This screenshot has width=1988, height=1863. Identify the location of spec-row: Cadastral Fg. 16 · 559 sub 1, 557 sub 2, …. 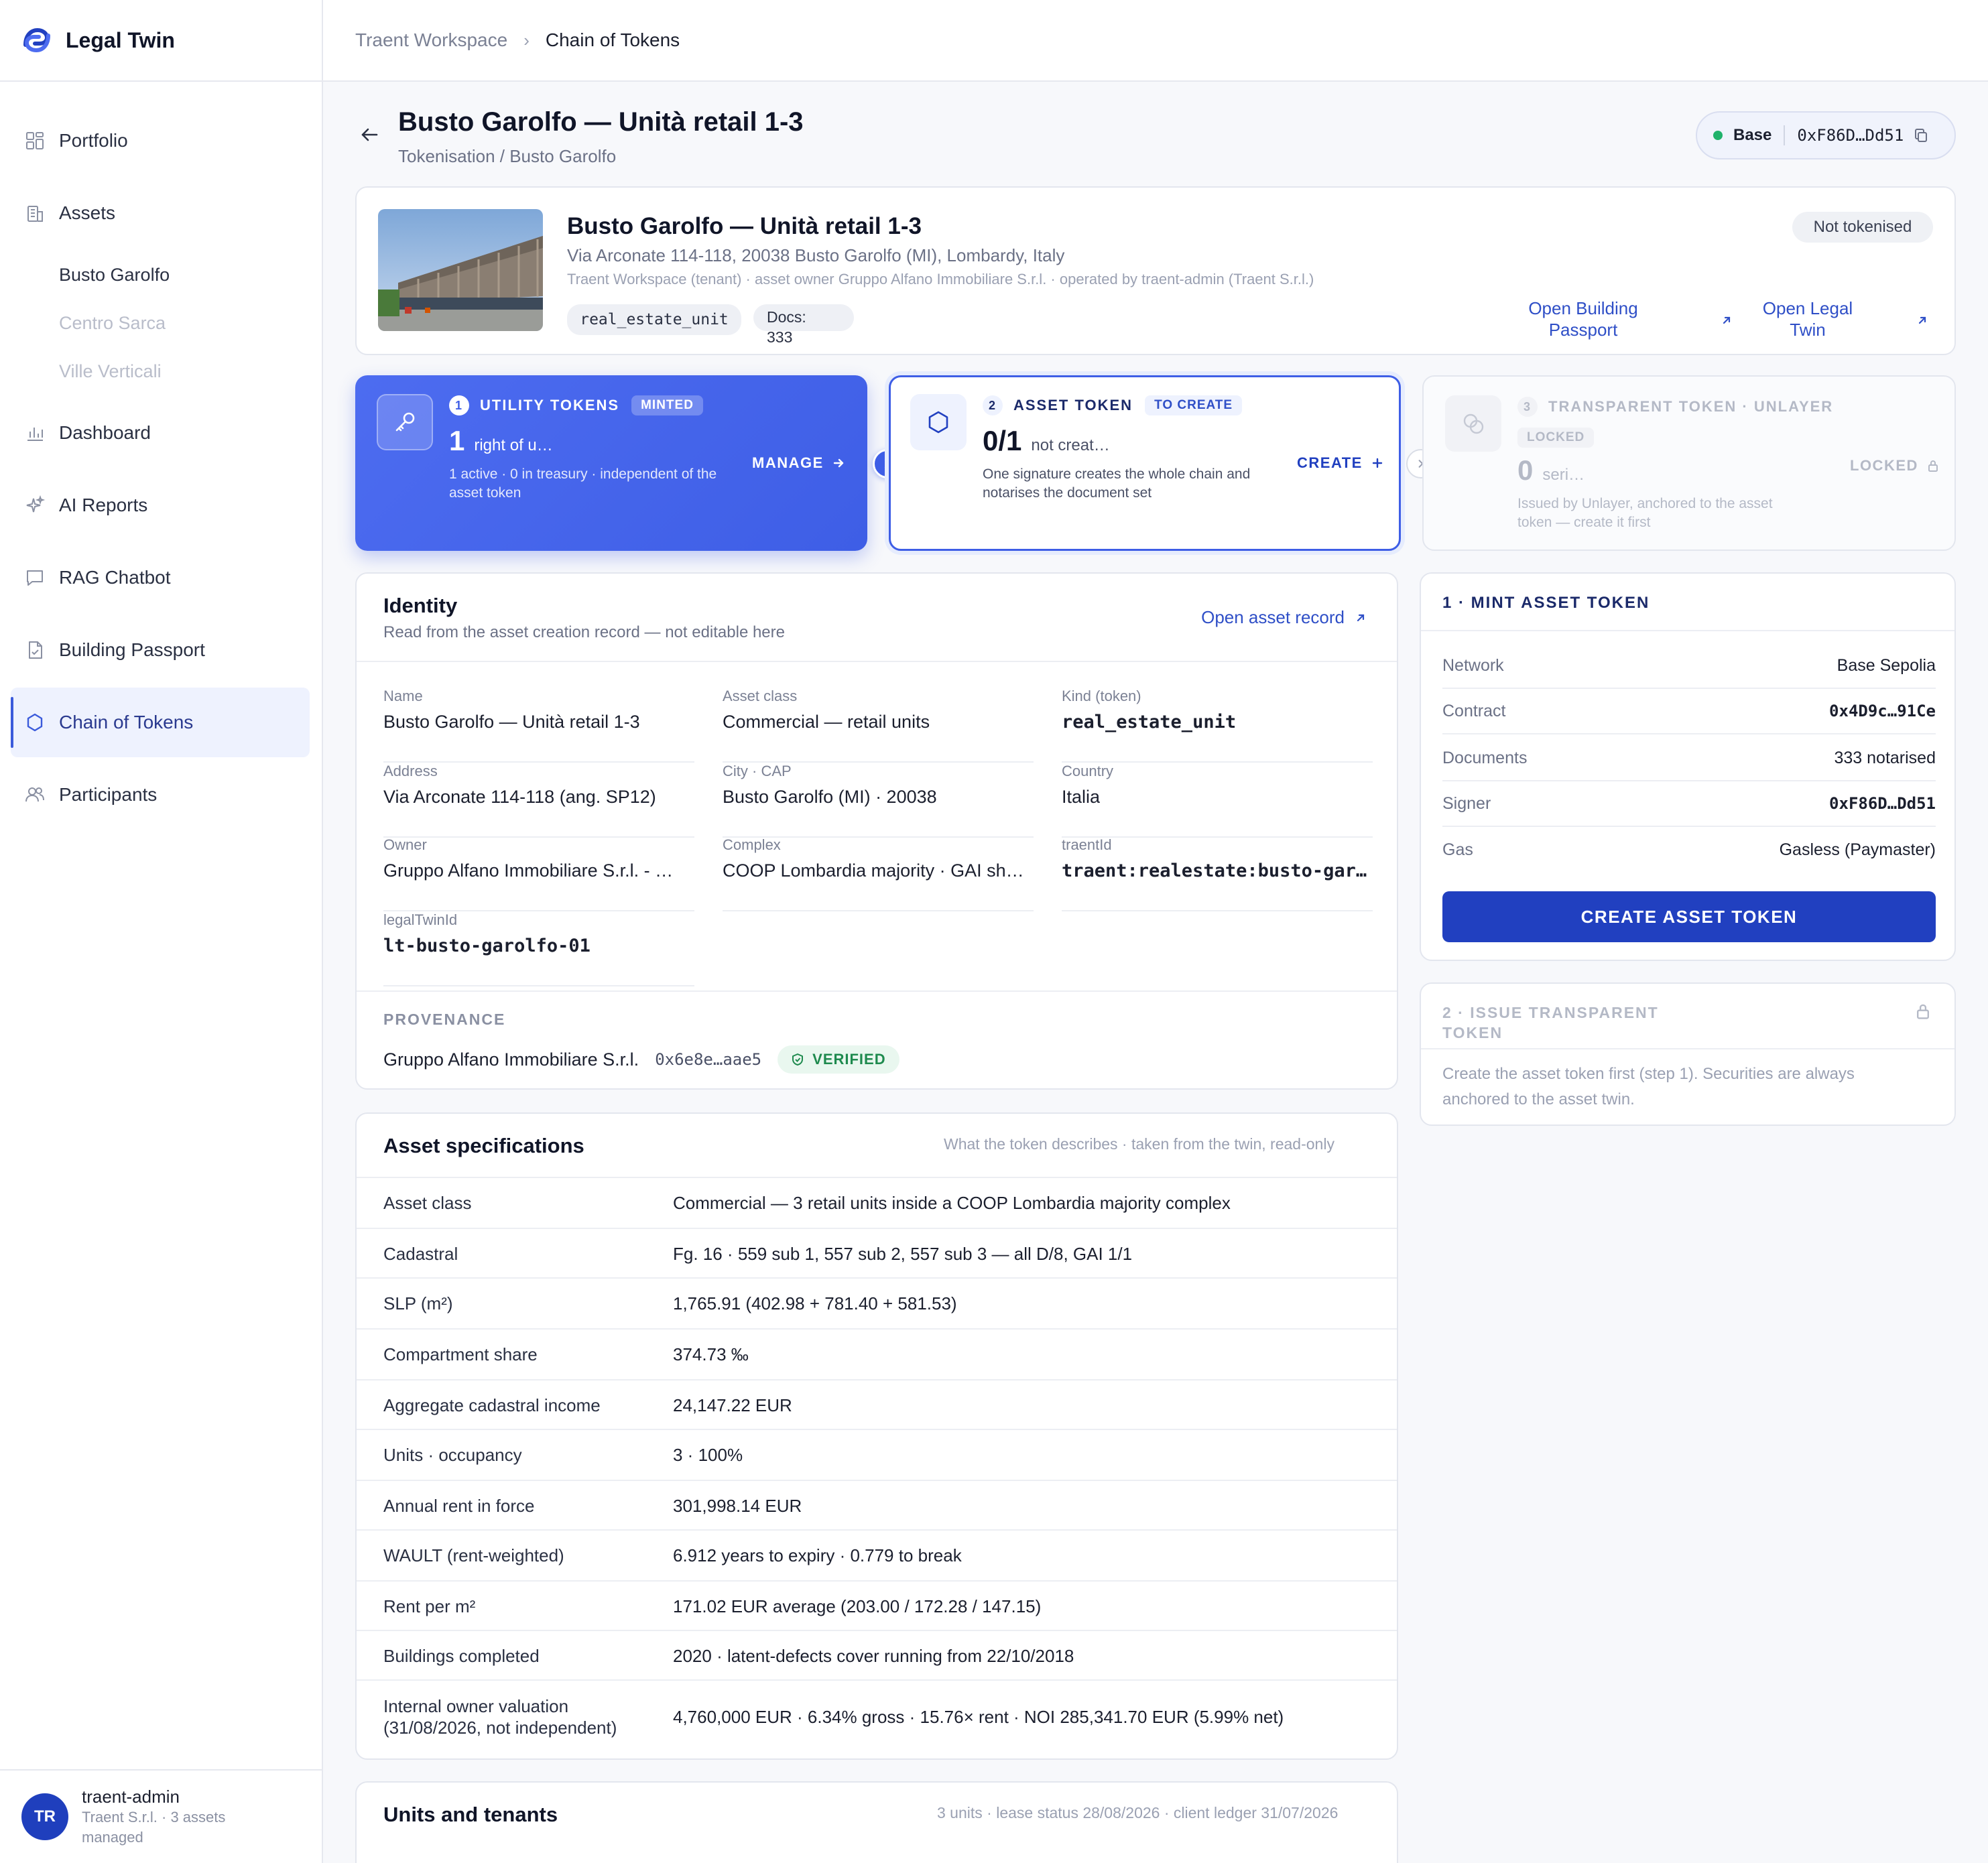
(877, 1253).